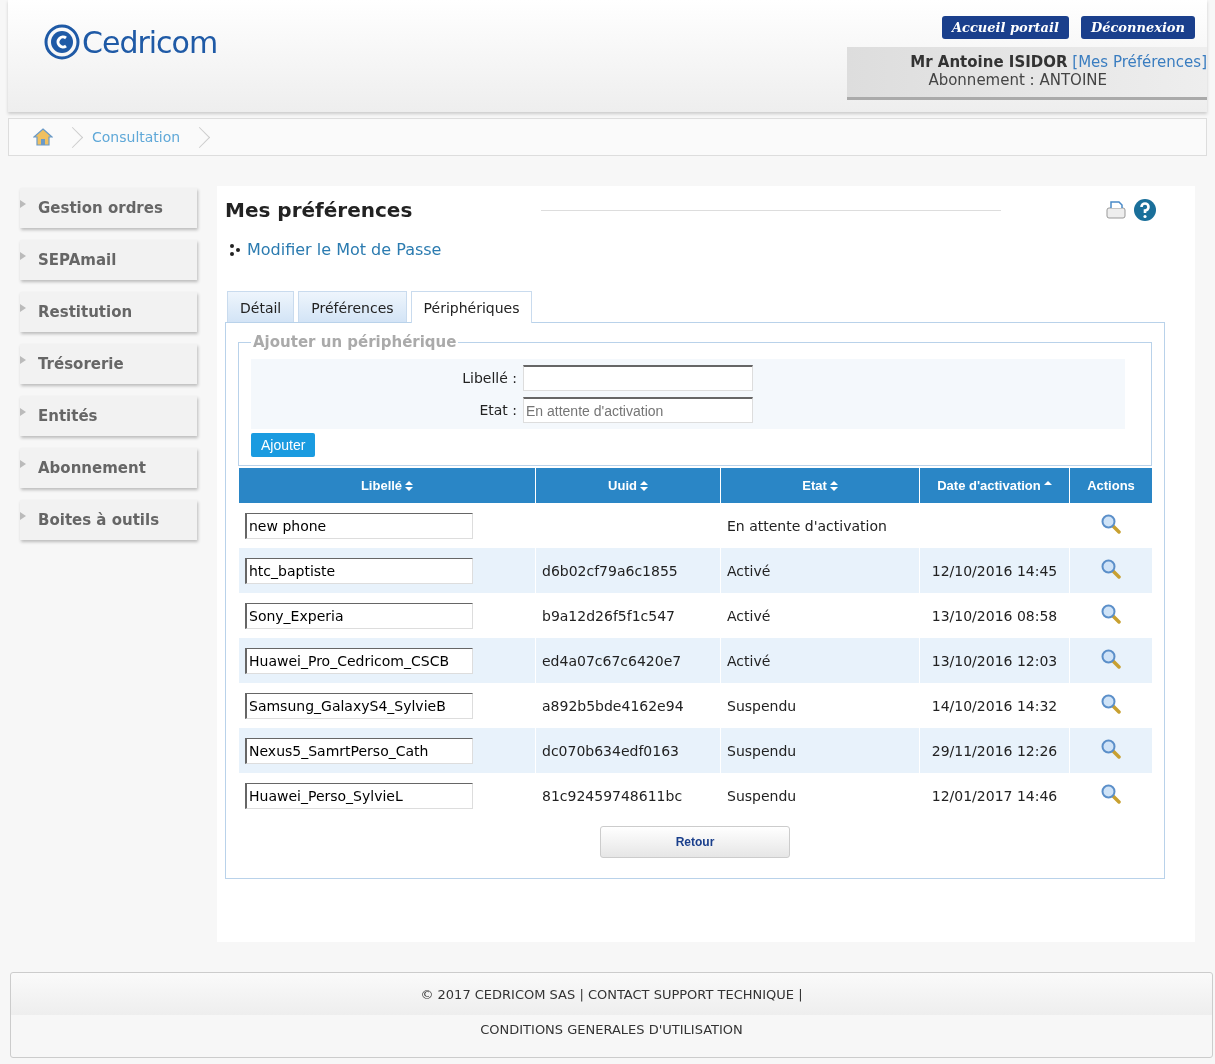  Describe the element at coordinates (695, 842) in the screenshot. I see `back-button: Retour` at that location.